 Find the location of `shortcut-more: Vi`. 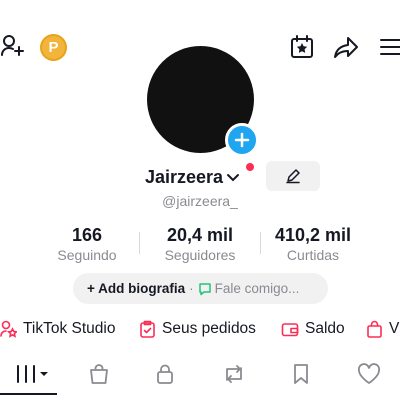

shortcut-more: Vi is located at coordinates (383, 329).